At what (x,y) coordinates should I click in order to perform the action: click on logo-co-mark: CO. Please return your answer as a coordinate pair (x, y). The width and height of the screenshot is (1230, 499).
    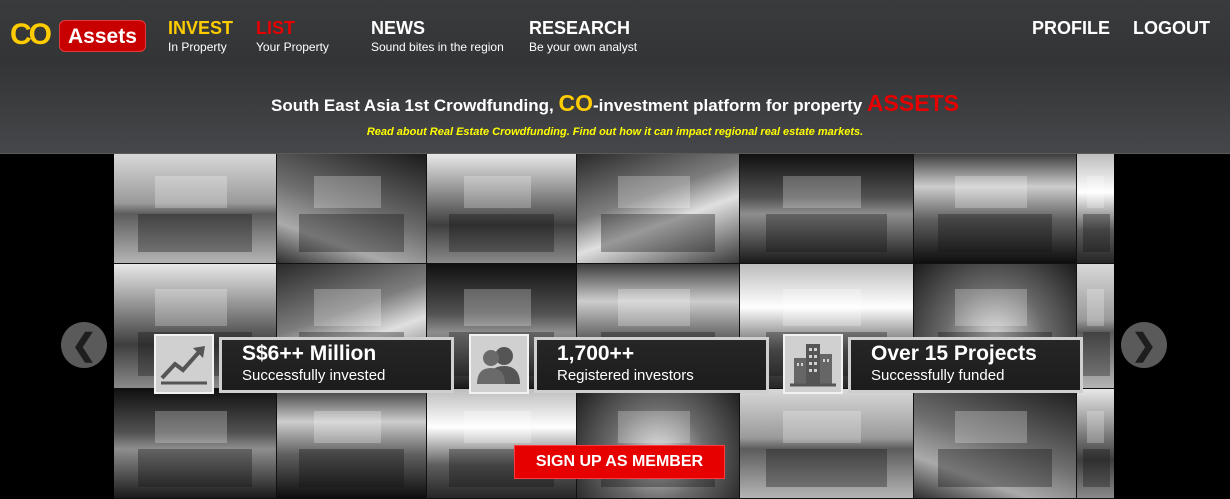
    Looking at the image, I should click on (31, 34).